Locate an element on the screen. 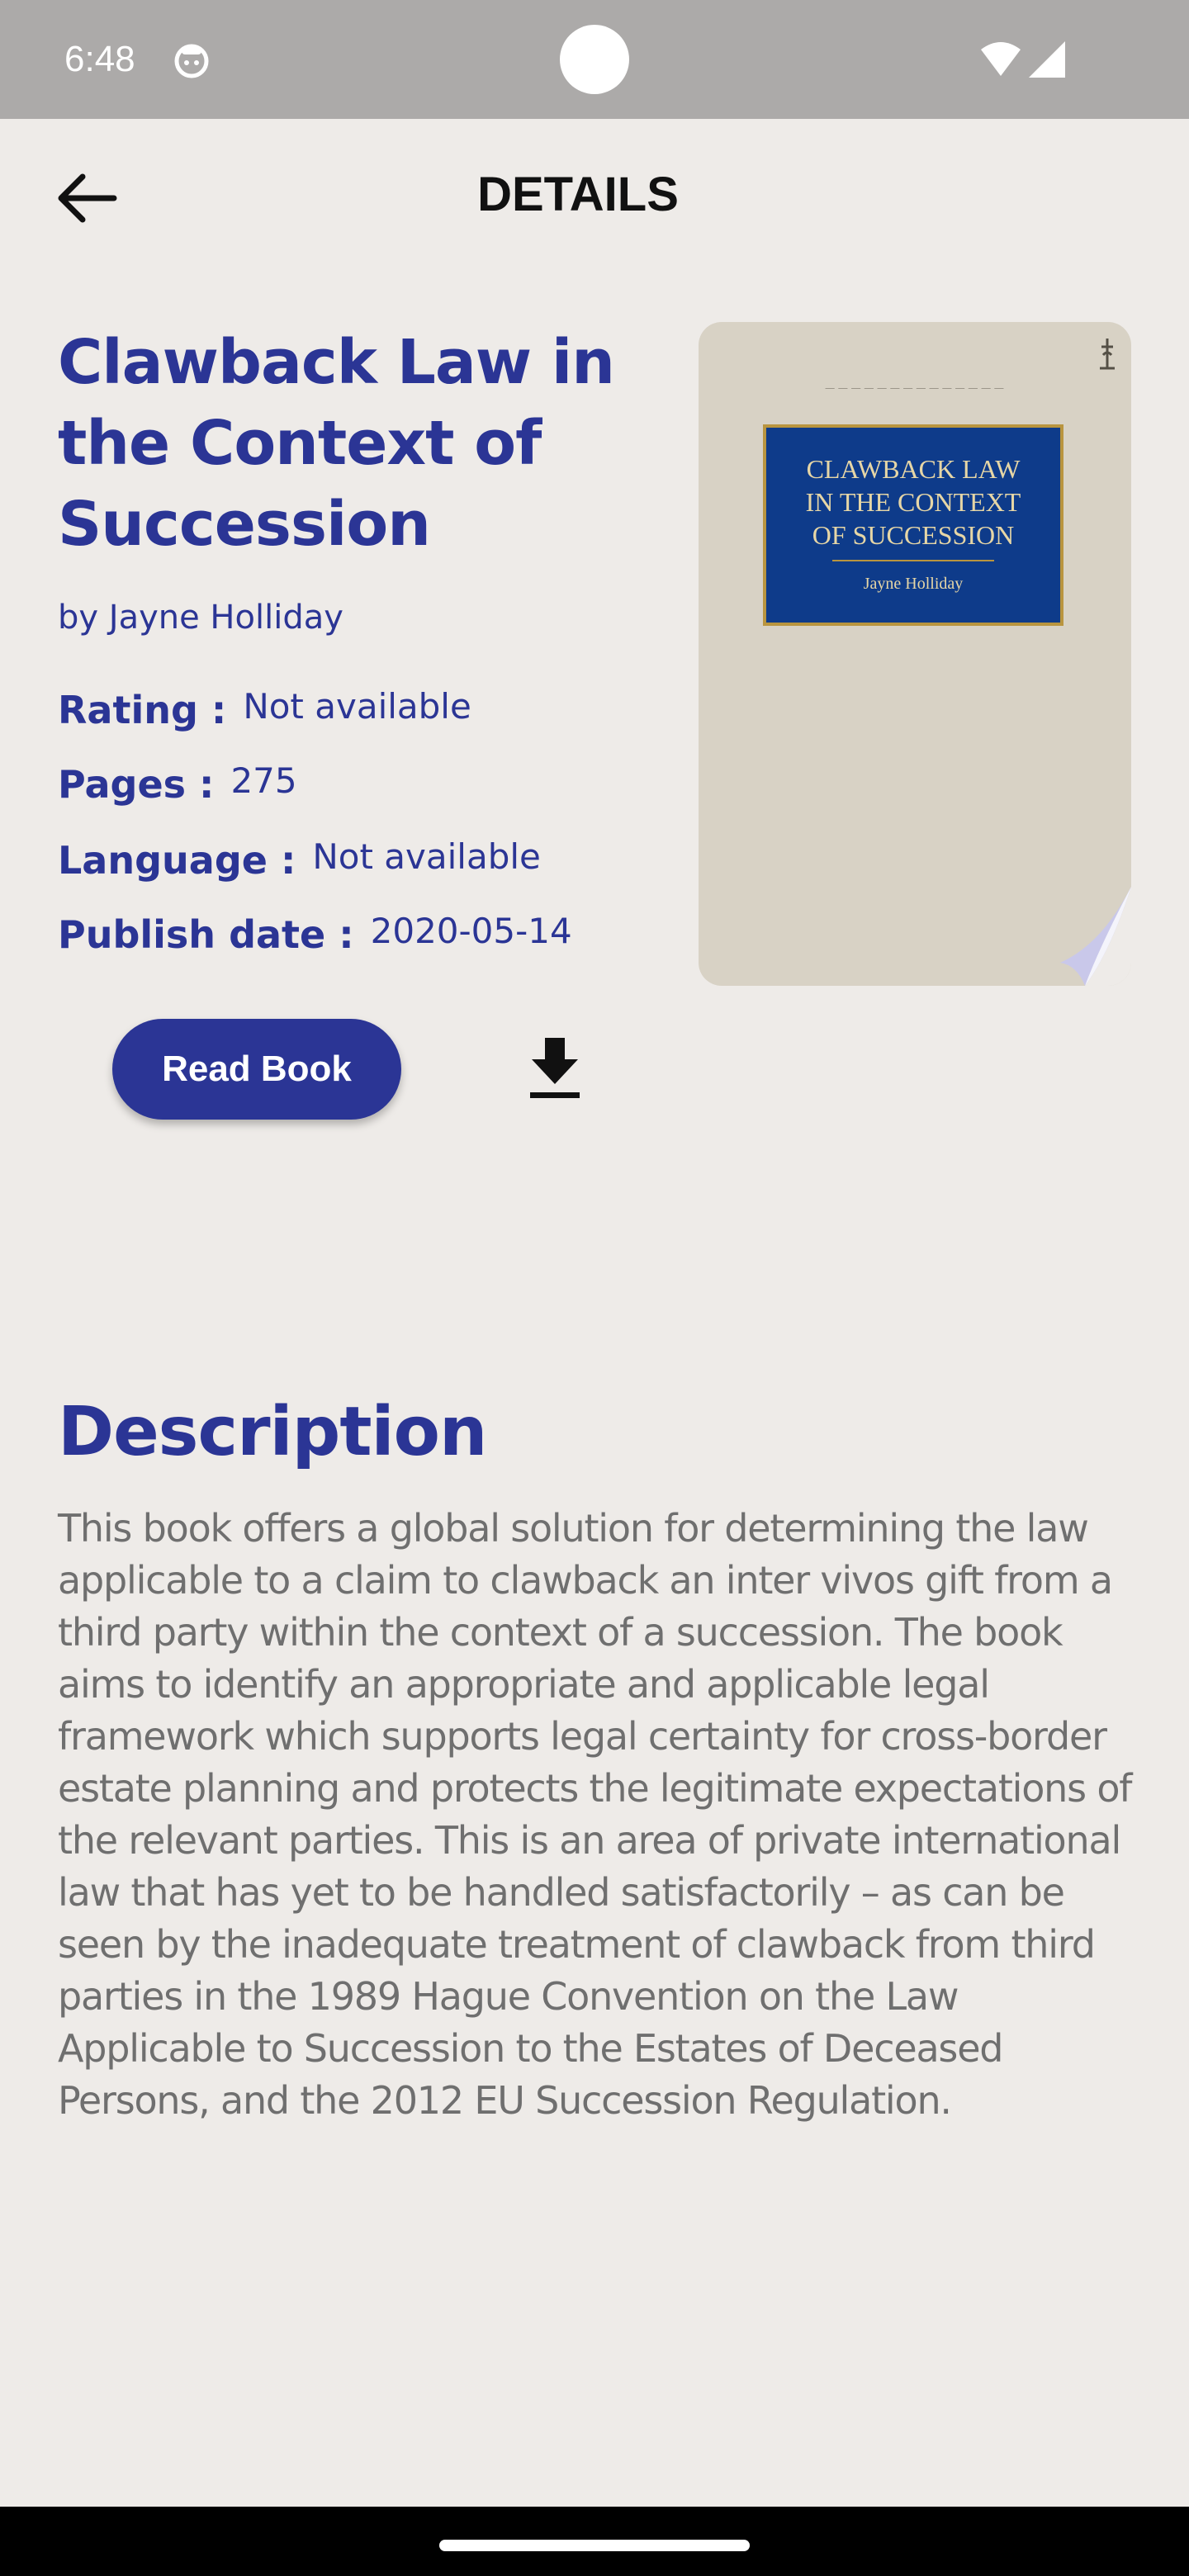 This screenshot has height=2576, width=1189. publish-date-value: 2020-05-14 is located at coordinates (471, 931).